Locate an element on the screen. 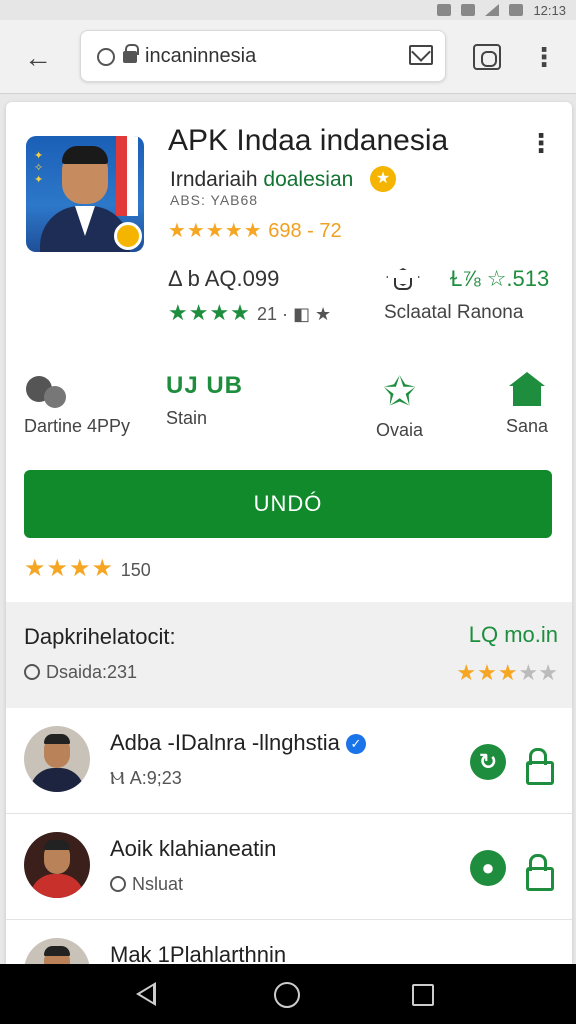 The height and width of the screenshot is (1024, 576). battery-icon is located at coordinates (516, 10).